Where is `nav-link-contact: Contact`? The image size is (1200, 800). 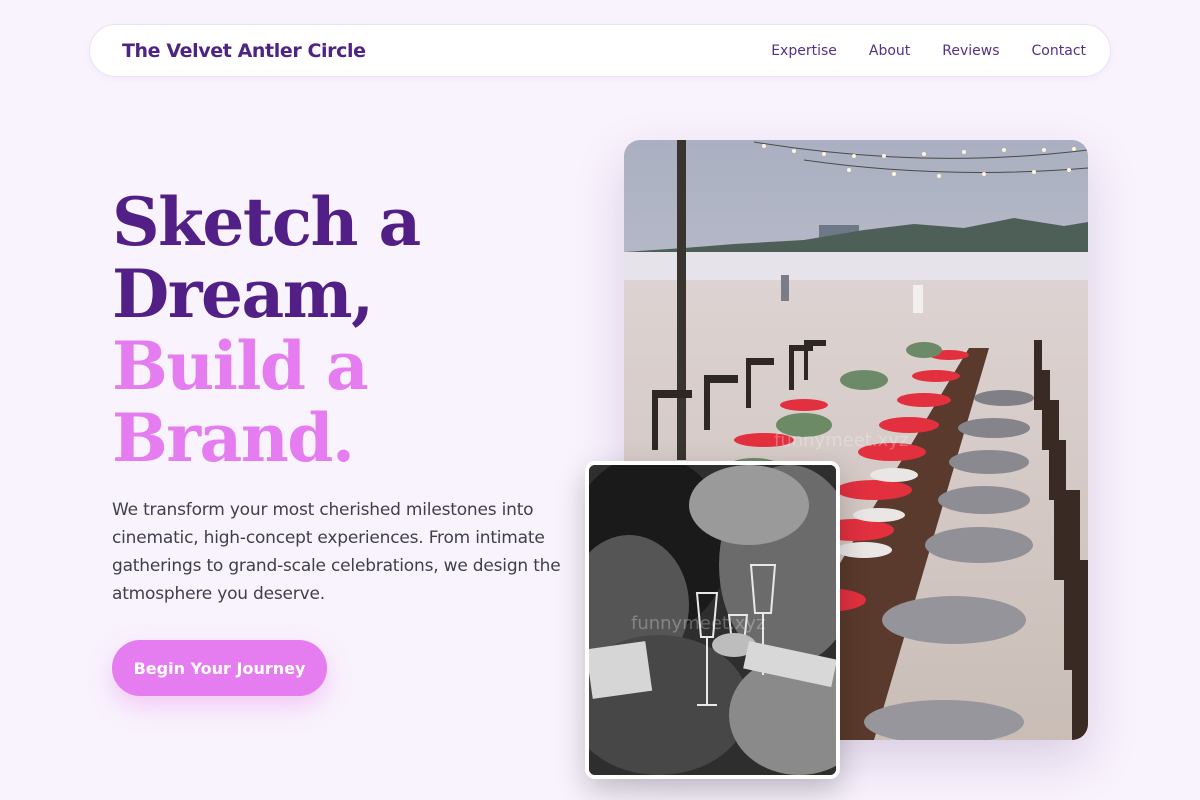 nav-link-contact: Contact is located at coordinates (1059, 51).